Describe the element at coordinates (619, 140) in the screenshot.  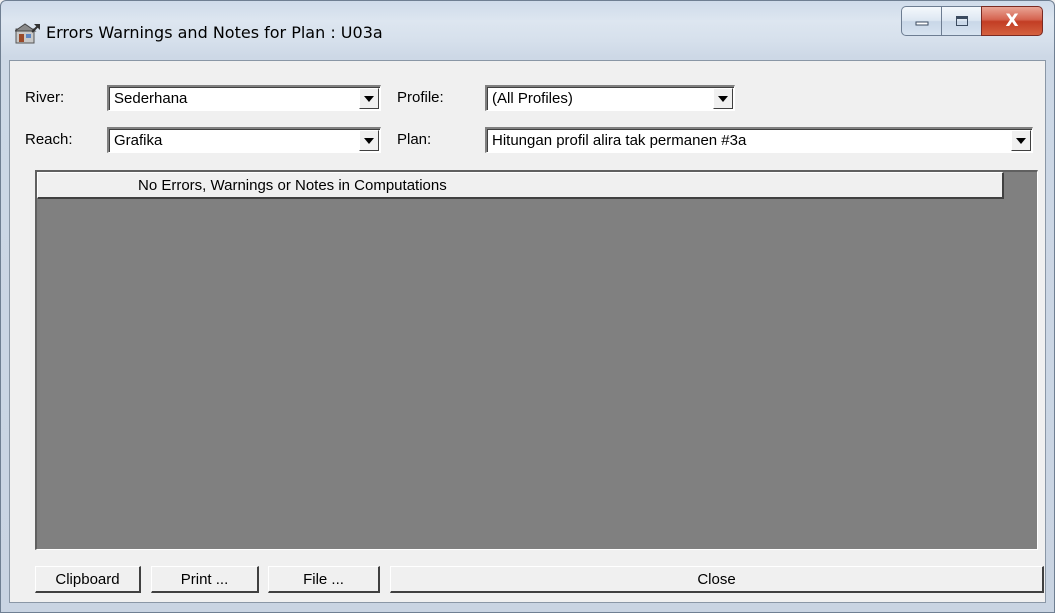
I see `plan-select-value: Hitungan profil alira tak permanen #3a` at that location.